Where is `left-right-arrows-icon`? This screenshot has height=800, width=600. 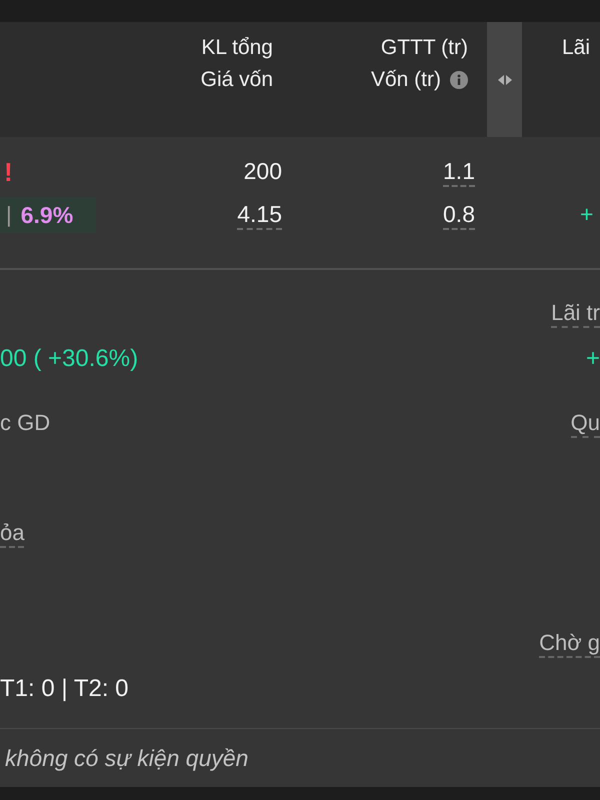 left-right-arrows-icon is located at coordinates (505, 79).